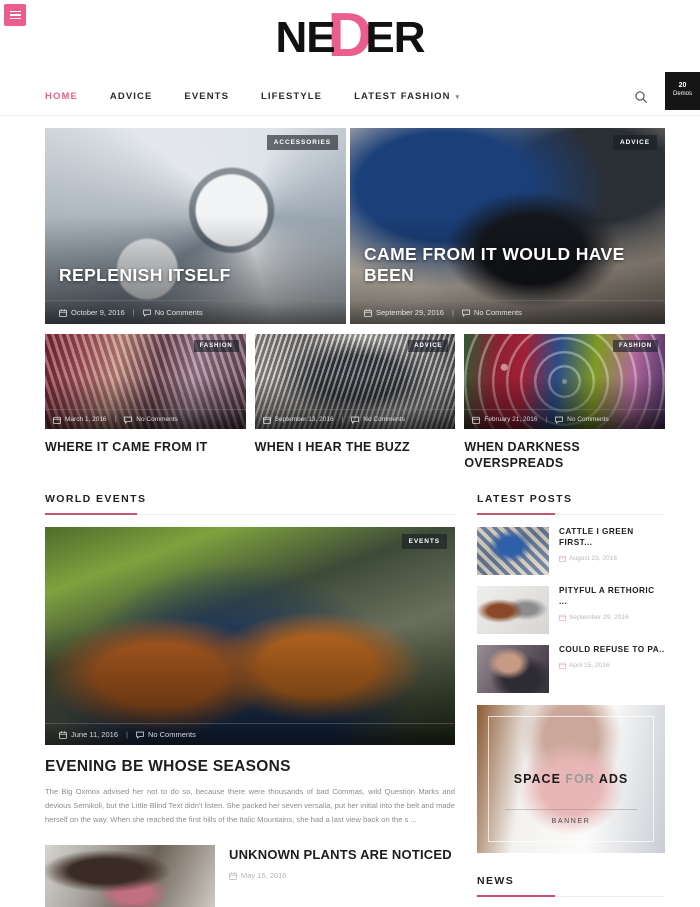 Image resolution: width=700 pixels, height=907 pixels. Describe the element at coordinates (571, 886) in the screenshot. I see `section-heading-news: NEWS` at that location.